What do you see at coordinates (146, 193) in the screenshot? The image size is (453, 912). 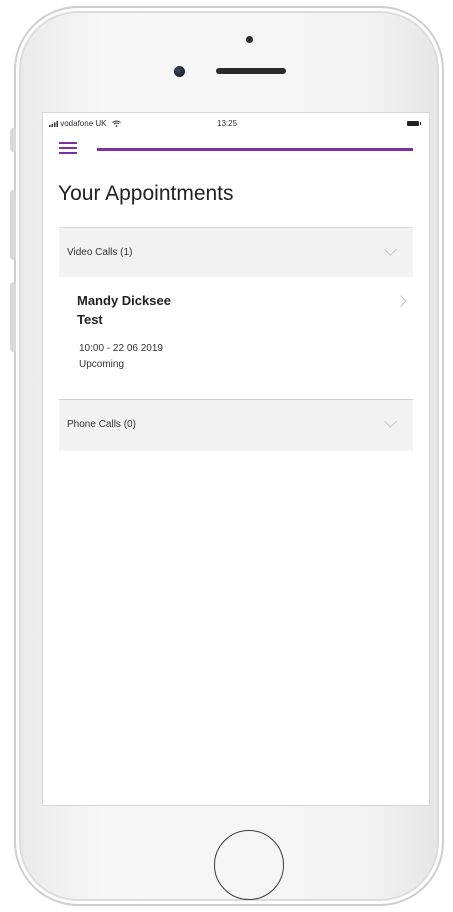 I see `page-title: Your Appointments` at bounding box center [146, 193].